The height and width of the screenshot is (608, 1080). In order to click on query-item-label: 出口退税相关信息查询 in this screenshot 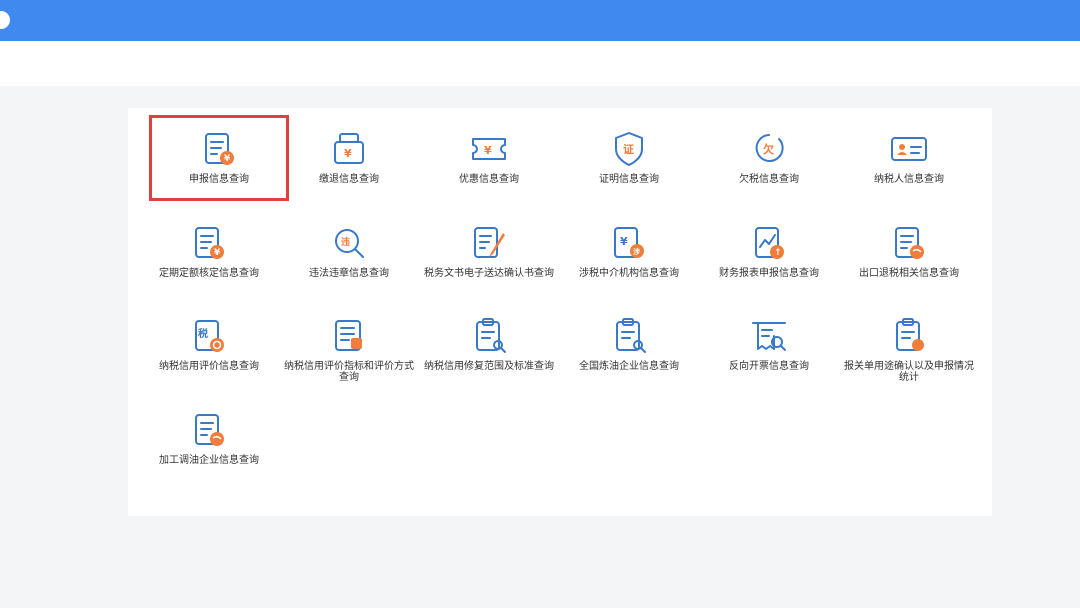, I will do `click(909, 273)`.